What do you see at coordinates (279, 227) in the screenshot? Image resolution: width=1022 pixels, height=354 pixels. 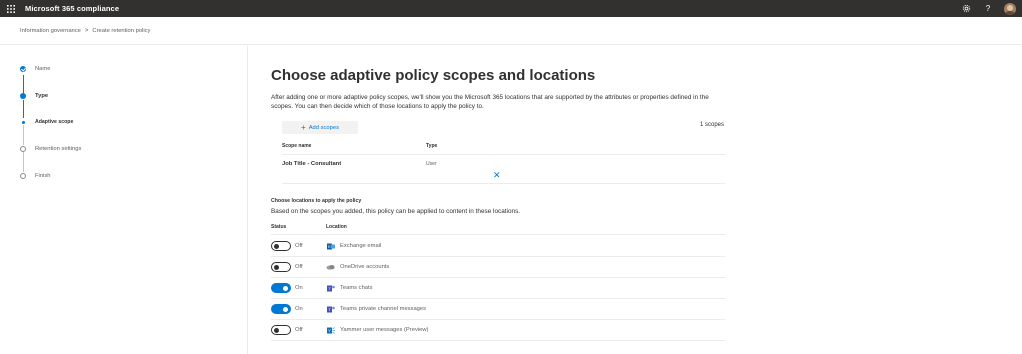 I see `column-header-status: Status` at bounding box center [279, 227].